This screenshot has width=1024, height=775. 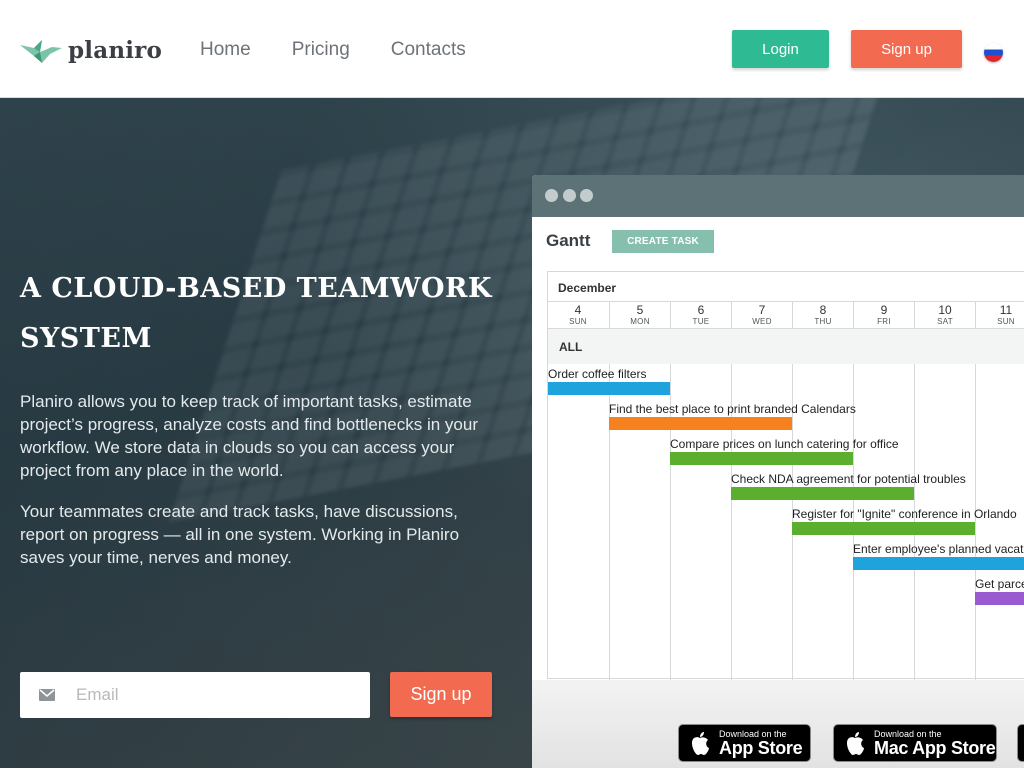 What do you see at coordinates (571, 347) in the screenshot?
I see `group-label: ALL` at bounding box center [571, 347].